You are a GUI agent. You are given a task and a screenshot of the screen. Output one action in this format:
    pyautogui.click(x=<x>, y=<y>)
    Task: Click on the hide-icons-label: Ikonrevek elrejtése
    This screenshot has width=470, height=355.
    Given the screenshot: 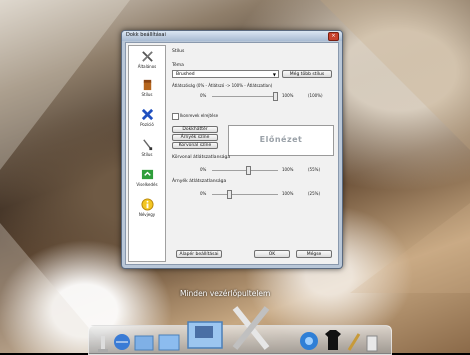 What is the action you would take?
    pyautogui.click(x=199, y=115)
    